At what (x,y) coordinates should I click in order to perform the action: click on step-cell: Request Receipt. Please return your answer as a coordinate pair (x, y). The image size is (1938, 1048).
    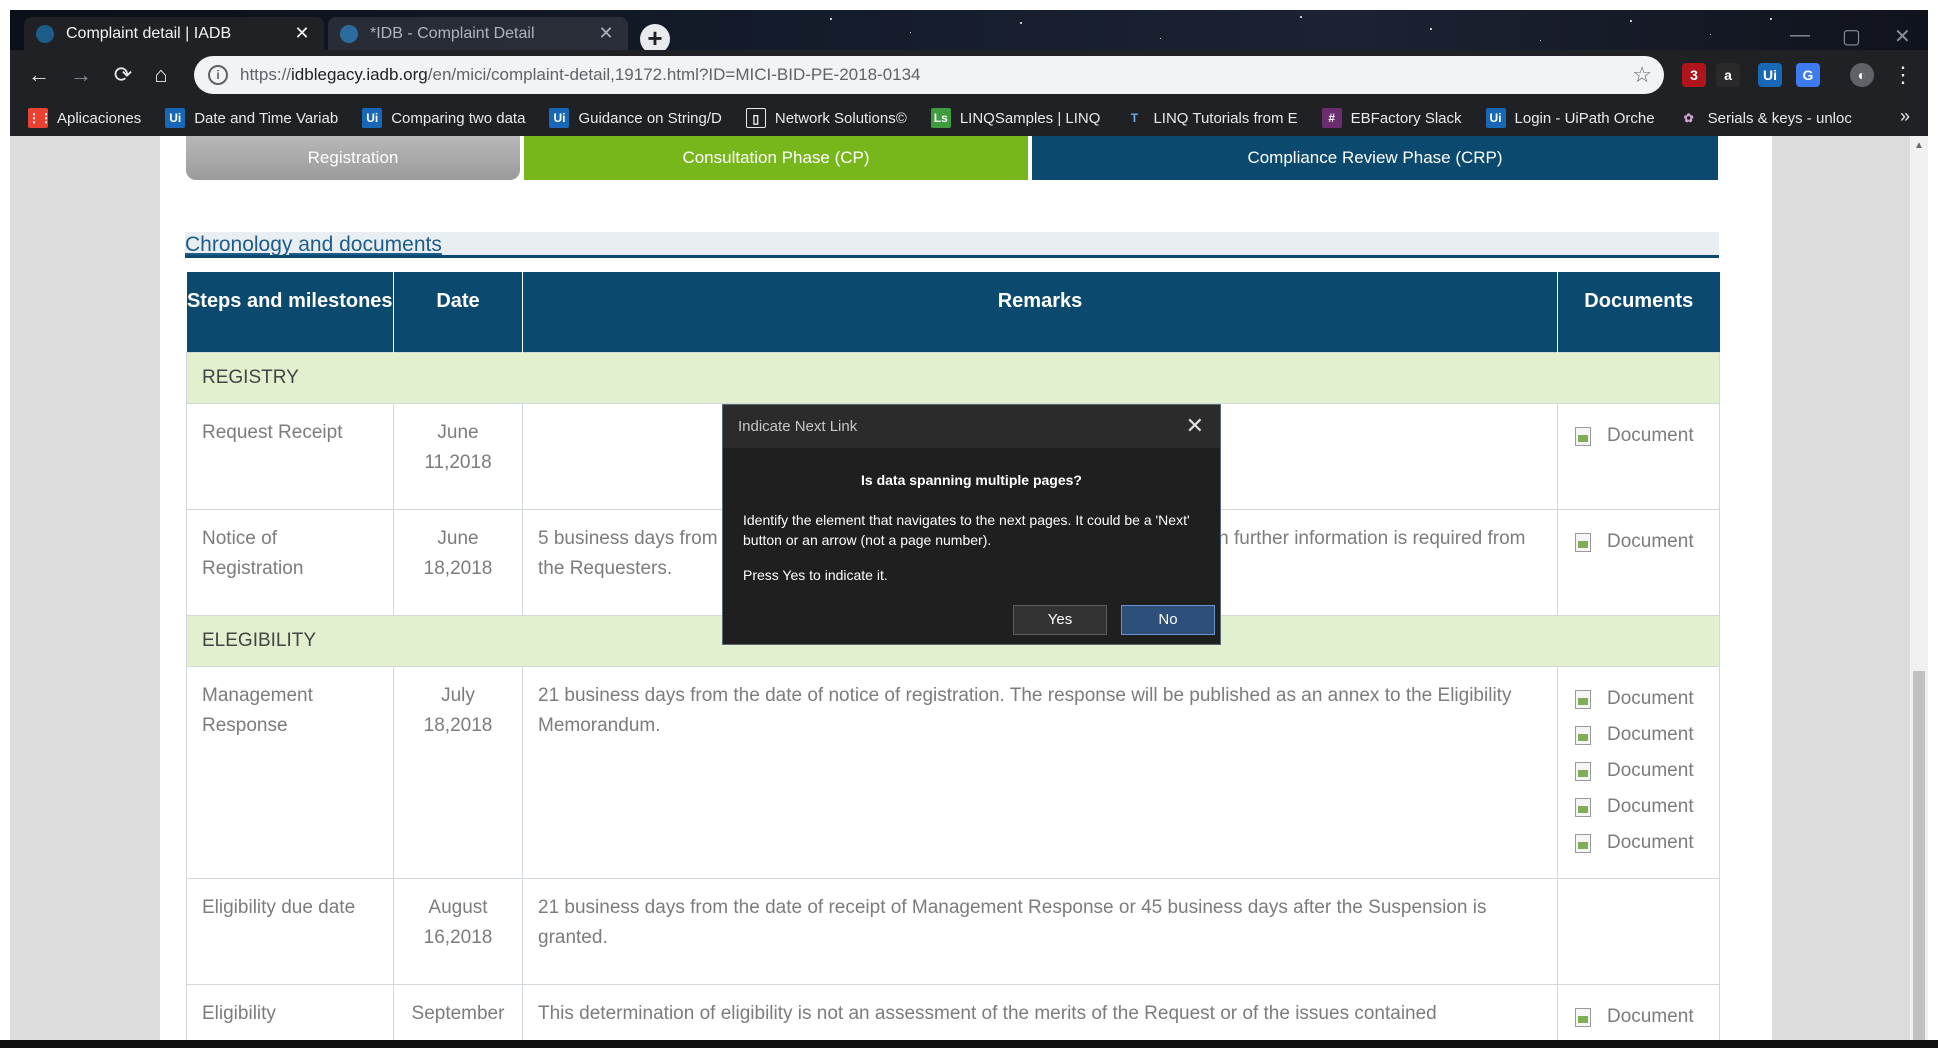
    Looking at the image, I should click on (290, 456).